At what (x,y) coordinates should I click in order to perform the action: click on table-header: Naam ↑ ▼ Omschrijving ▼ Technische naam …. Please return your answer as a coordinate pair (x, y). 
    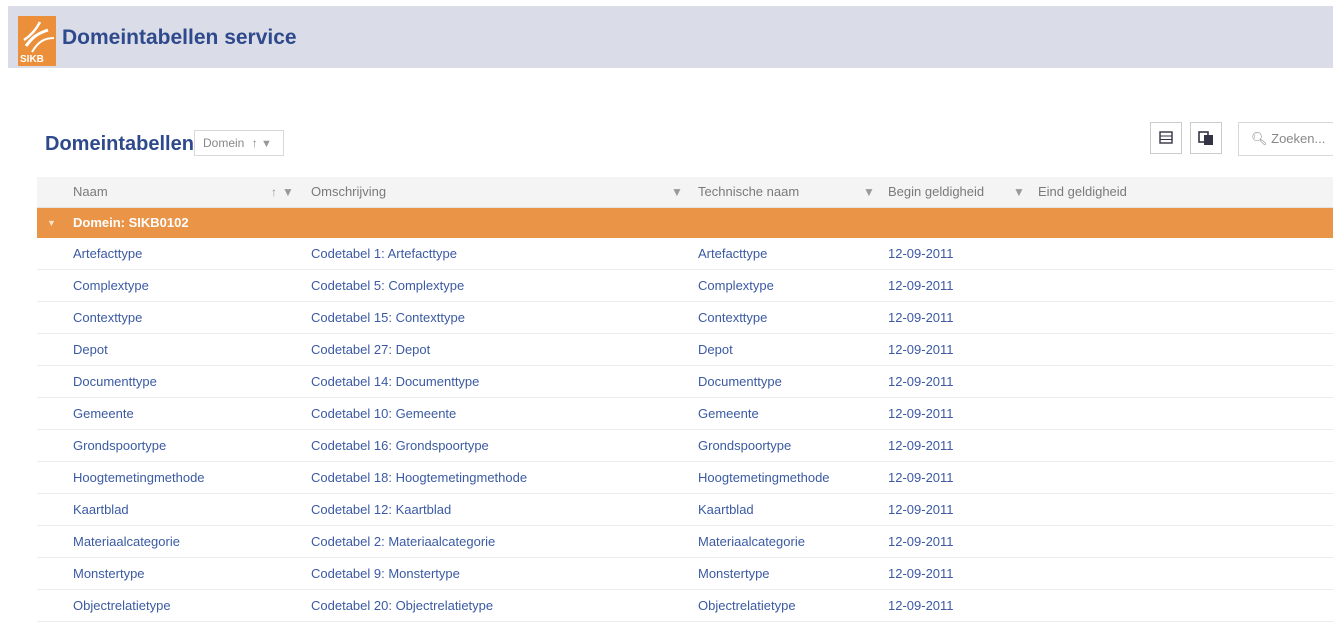
    Looking at the image, I should click on (685, 192).